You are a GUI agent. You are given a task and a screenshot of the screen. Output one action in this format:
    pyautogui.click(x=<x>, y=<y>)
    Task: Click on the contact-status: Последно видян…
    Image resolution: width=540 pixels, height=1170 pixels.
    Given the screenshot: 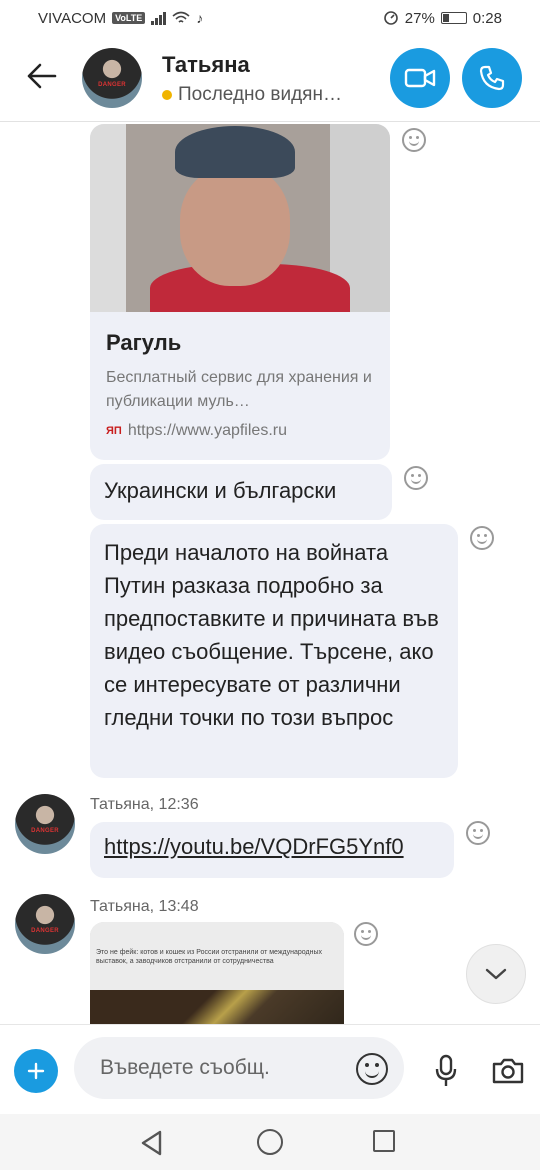 What is the action you would take?
    pyautogui.click(x=252, y=95)
    